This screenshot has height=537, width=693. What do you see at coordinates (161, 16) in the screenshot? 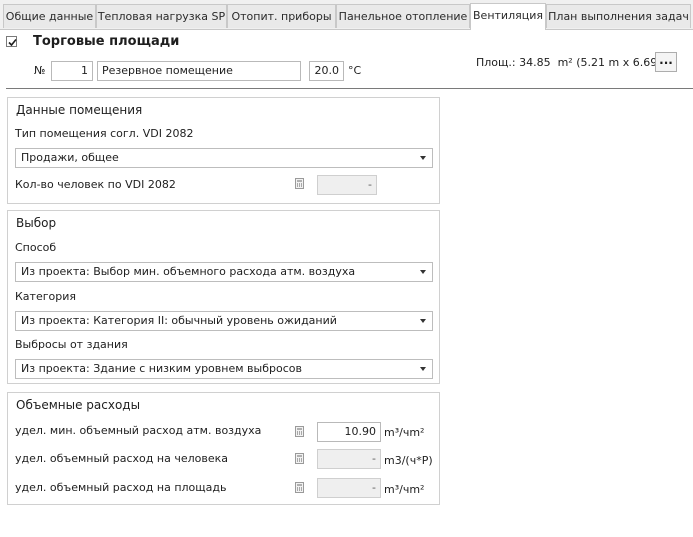
I see `tab-heat-load: Тепловая нагрузка SP` at bounding box center [161, 16].